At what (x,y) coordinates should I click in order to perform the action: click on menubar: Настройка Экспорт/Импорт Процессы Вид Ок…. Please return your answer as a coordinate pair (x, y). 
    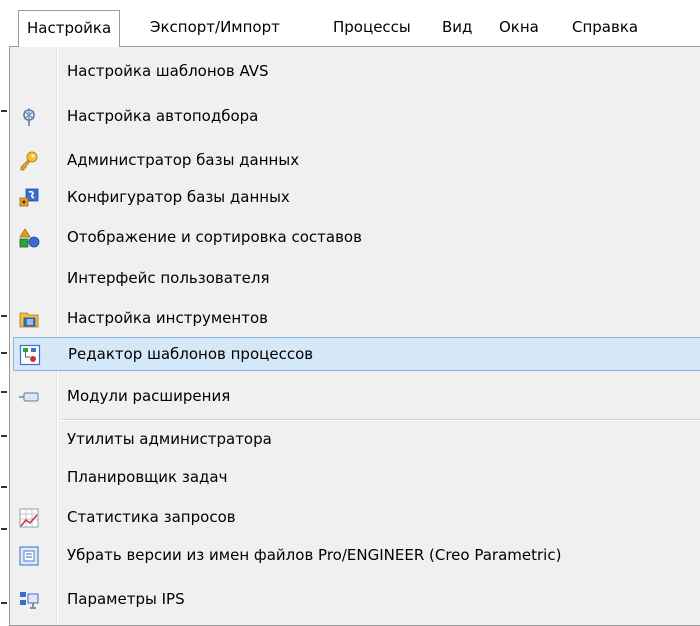
    Looking at the image, I should click on (350, 23).